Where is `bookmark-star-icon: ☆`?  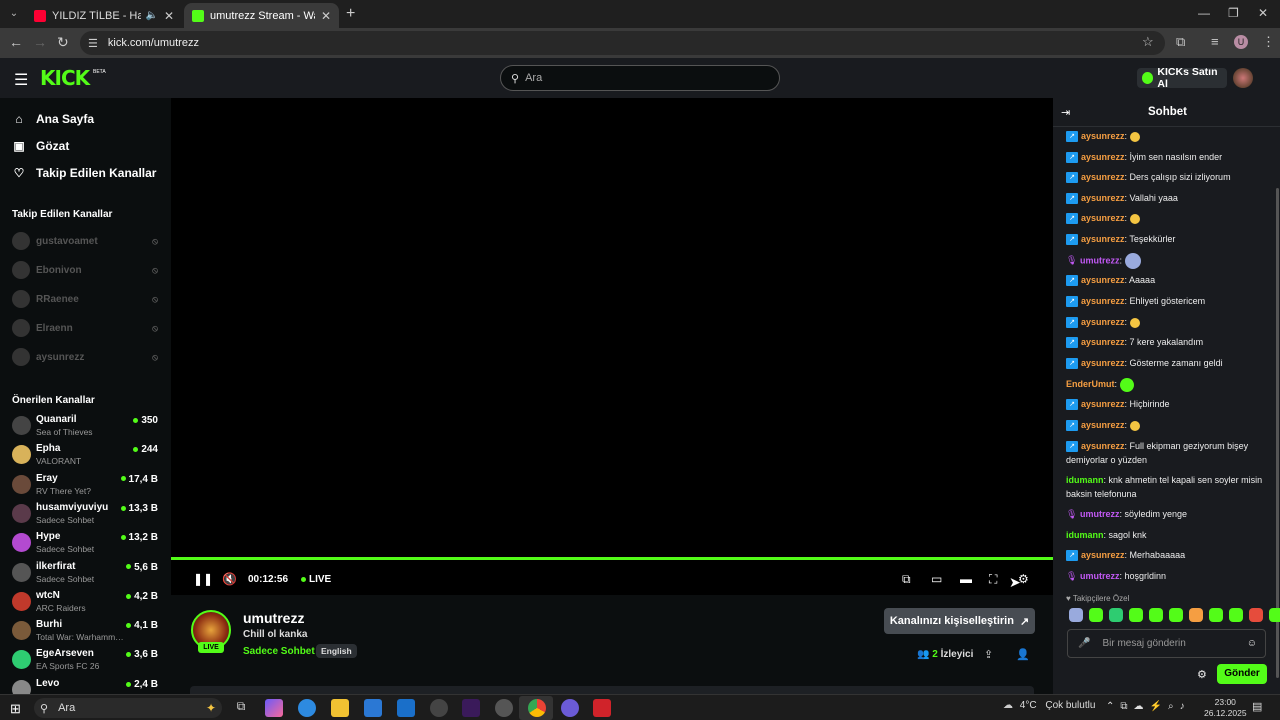 bookmark-star-icon: ☆ is located at coordinates (1148, 42).